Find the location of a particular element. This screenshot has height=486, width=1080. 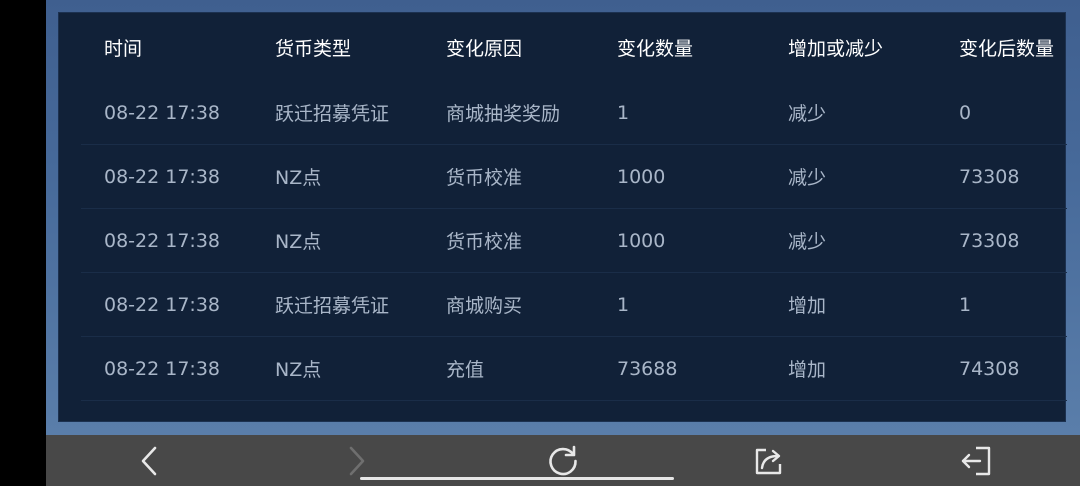

cell-change-amount: 73688 is located at coordinates (647, 368).